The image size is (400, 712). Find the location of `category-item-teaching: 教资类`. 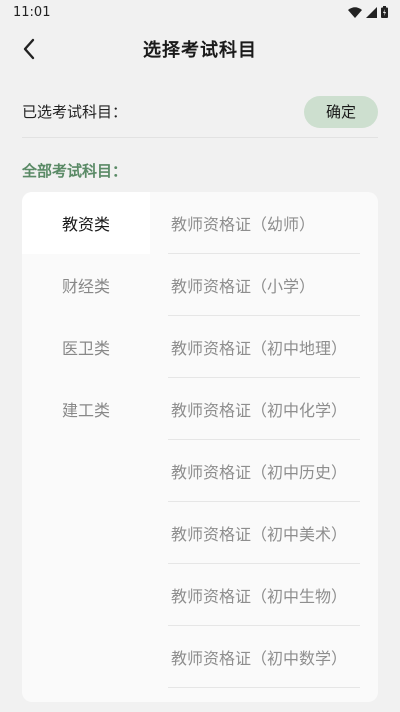

category-item-teaching: 教资类 is located at coordinates (86, 223).